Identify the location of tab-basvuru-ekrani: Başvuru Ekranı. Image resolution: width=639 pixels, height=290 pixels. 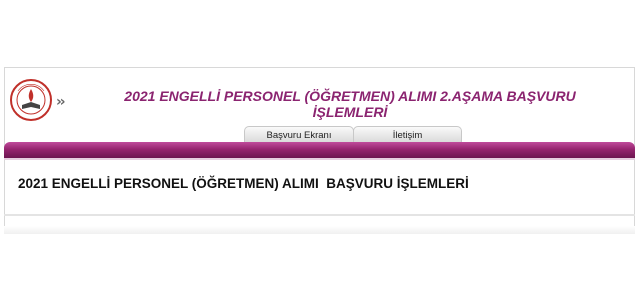
(299, 134).